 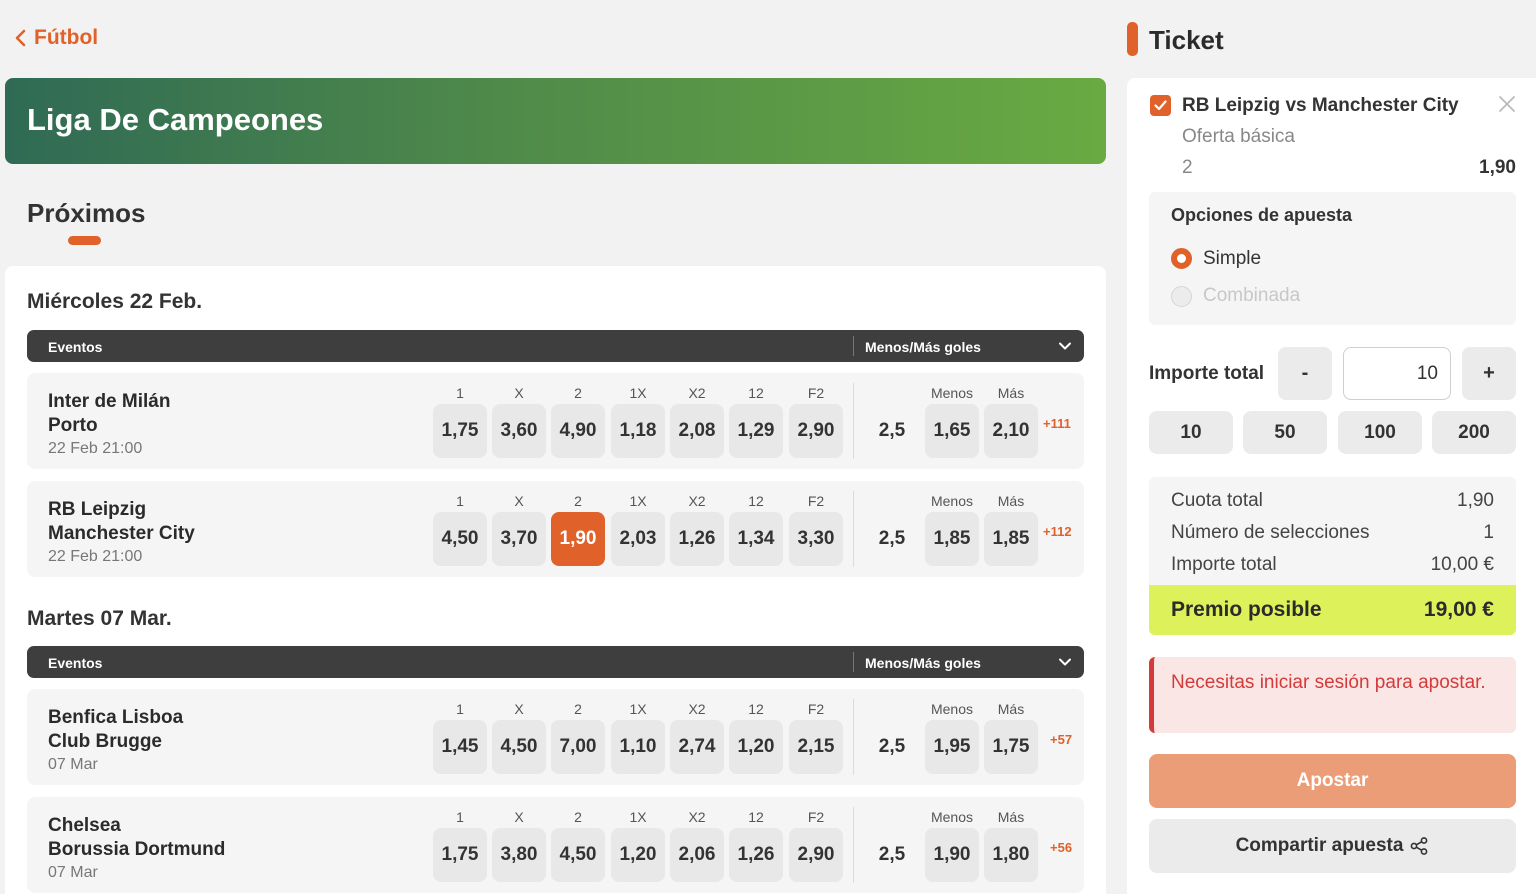 I want to click on away-team: Borussia Dortmund, so click(x=136, y=850).